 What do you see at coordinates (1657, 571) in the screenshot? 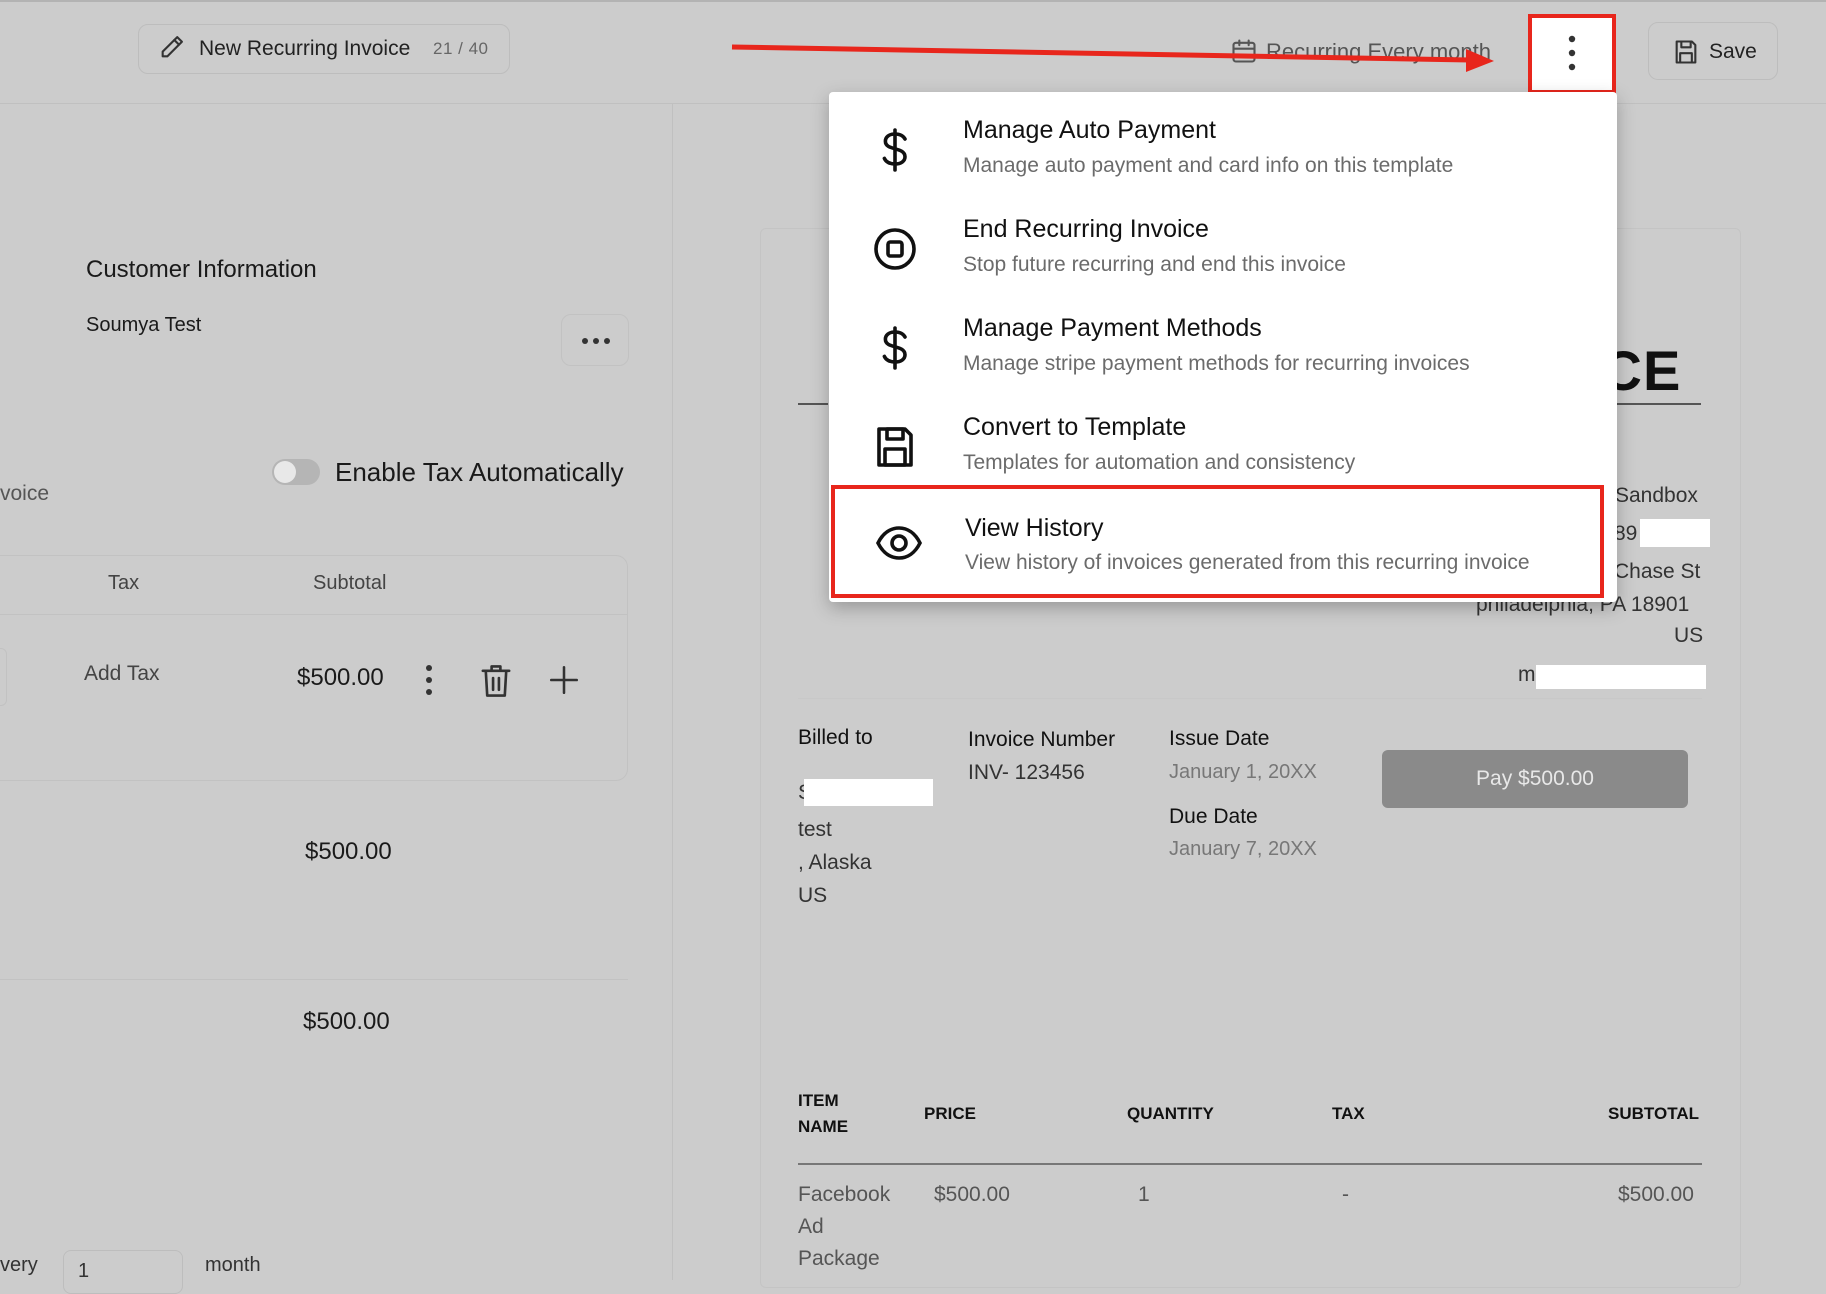
I see `org-street: Chase St` at bounding box center [1657, 571].